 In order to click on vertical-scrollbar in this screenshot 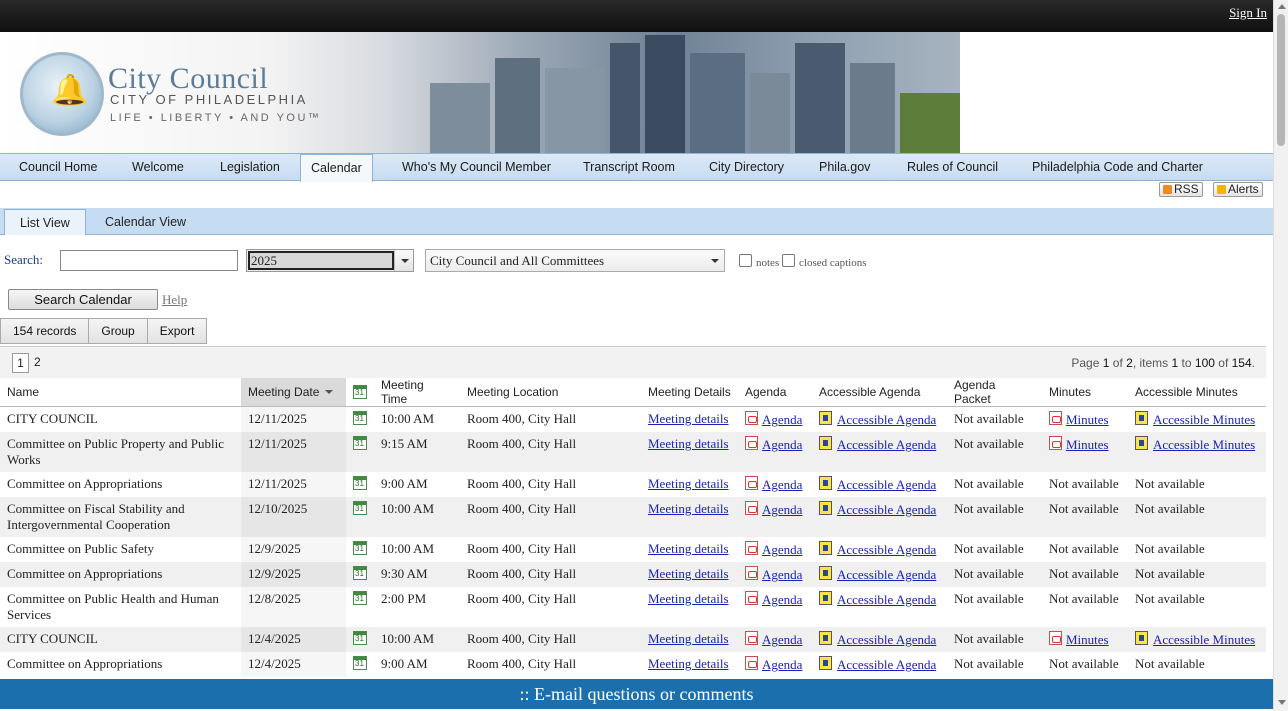, I will do `click(1280, 355)`.